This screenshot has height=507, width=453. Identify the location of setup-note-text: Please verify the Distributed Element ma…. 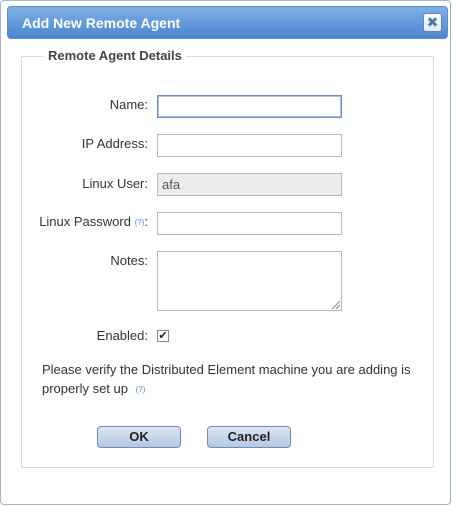
(226, 379).